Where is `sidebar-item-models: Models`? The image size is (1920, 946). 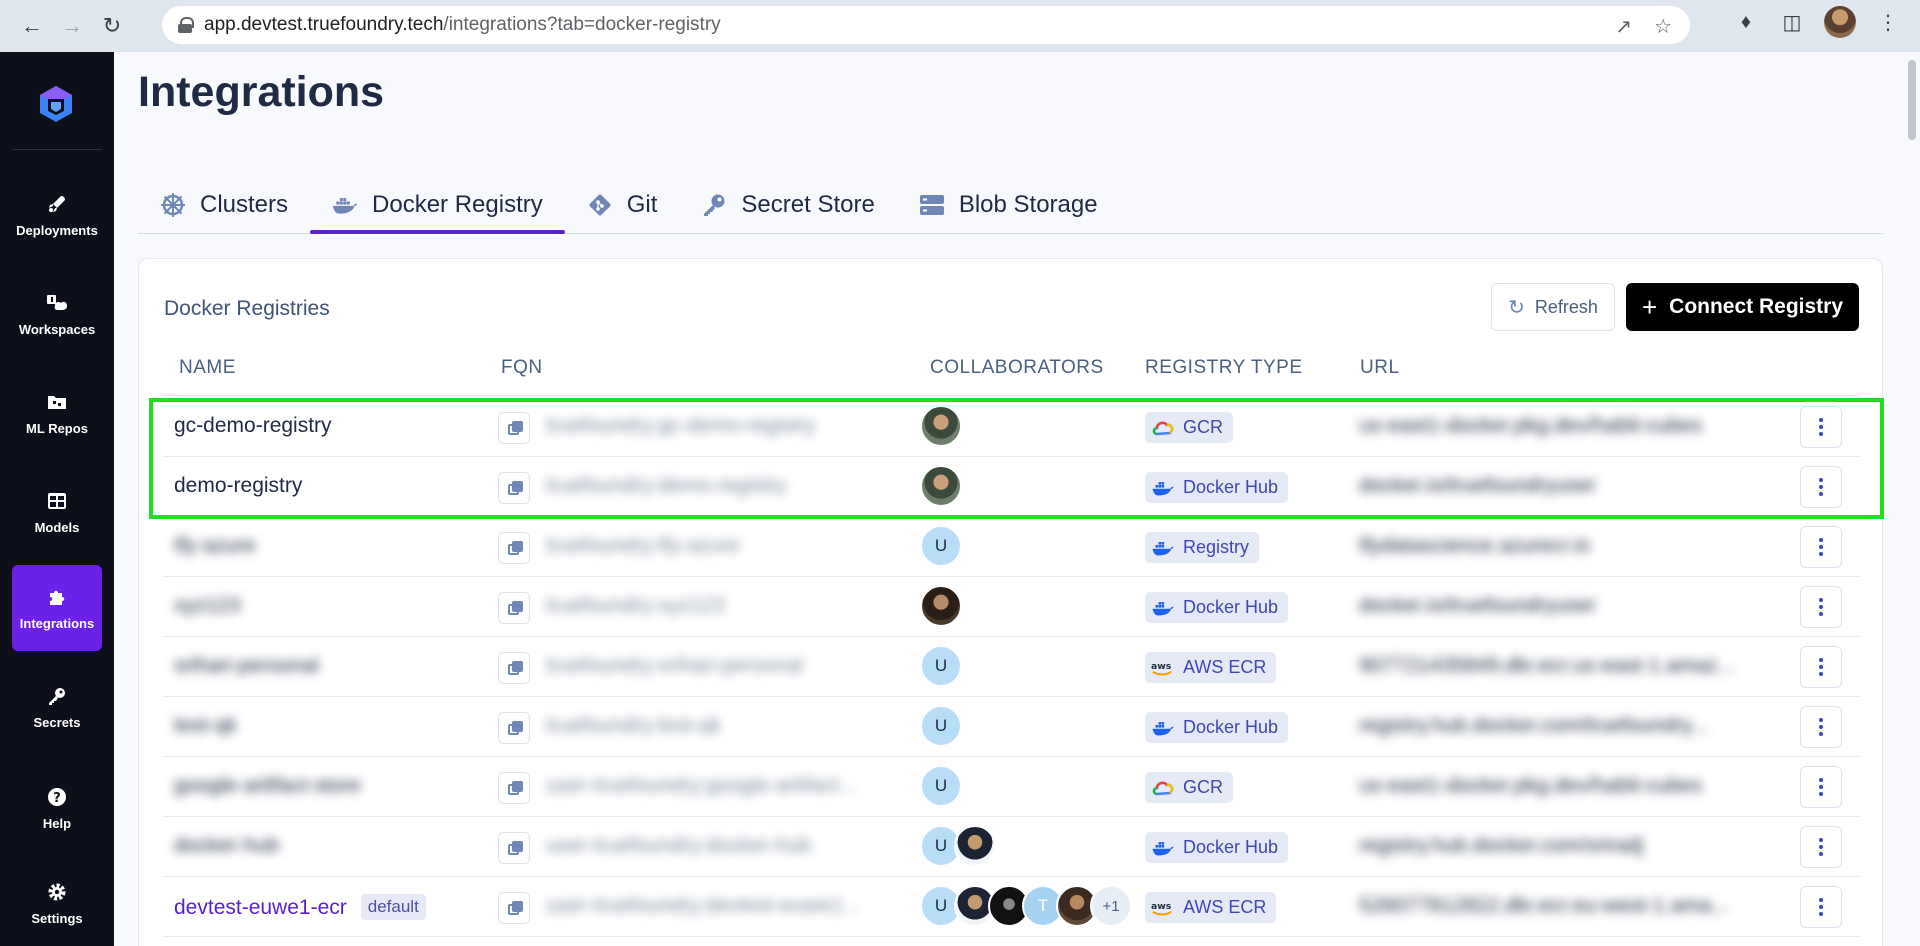
sidebar-item-models: Models is located at coordinates (57, 512).